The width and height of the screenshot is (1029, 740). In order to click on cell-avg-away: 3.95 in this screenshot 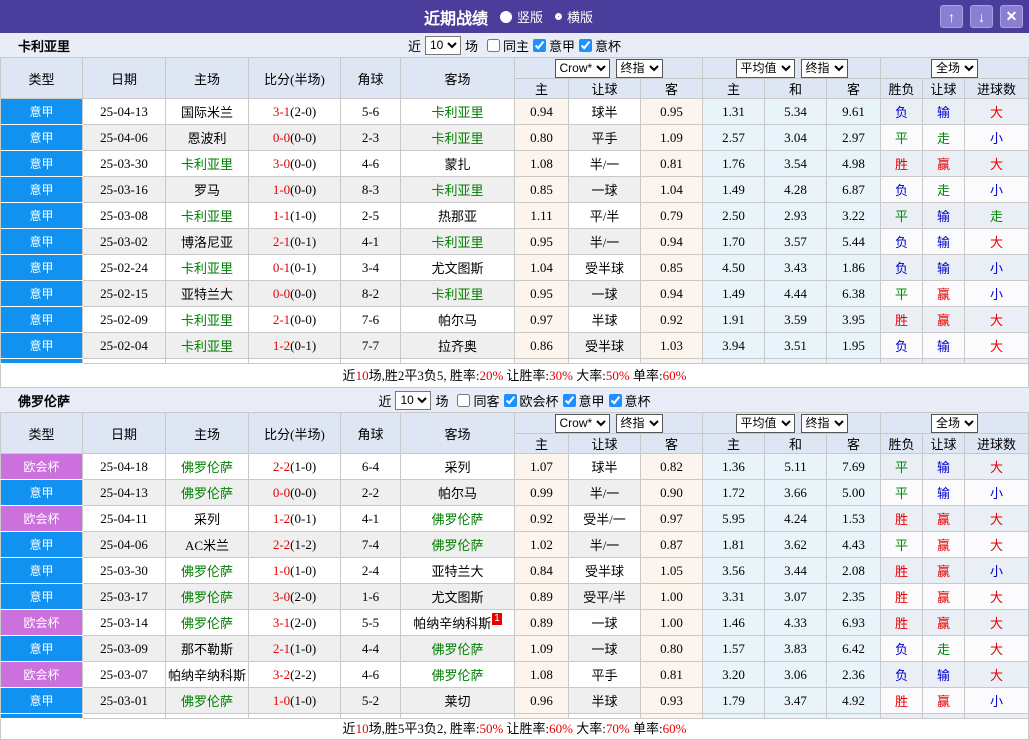, I will do `click(854, 319)`.